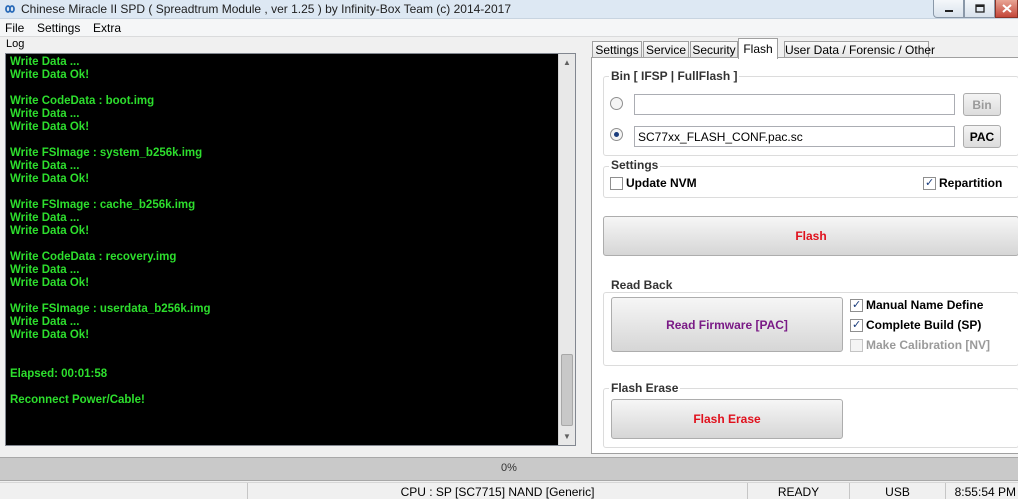  What do you see at coordinates (645, 388) in the screenshot?
I see `erase-group-title: Flash Erase` at bounding box center [645, 388].